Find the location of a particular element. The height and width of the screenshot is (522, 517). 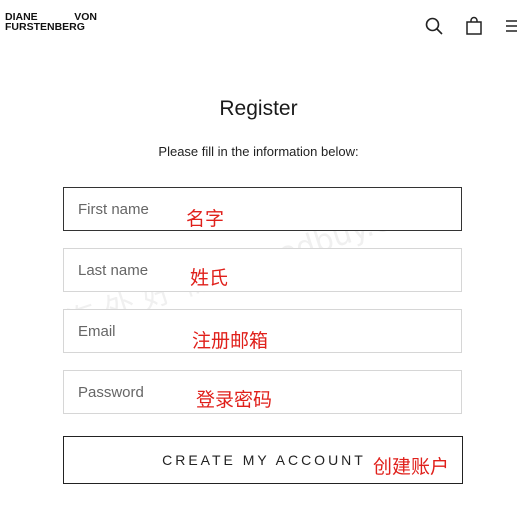

password-placeholder: Password is located at coordinates (111, 392).